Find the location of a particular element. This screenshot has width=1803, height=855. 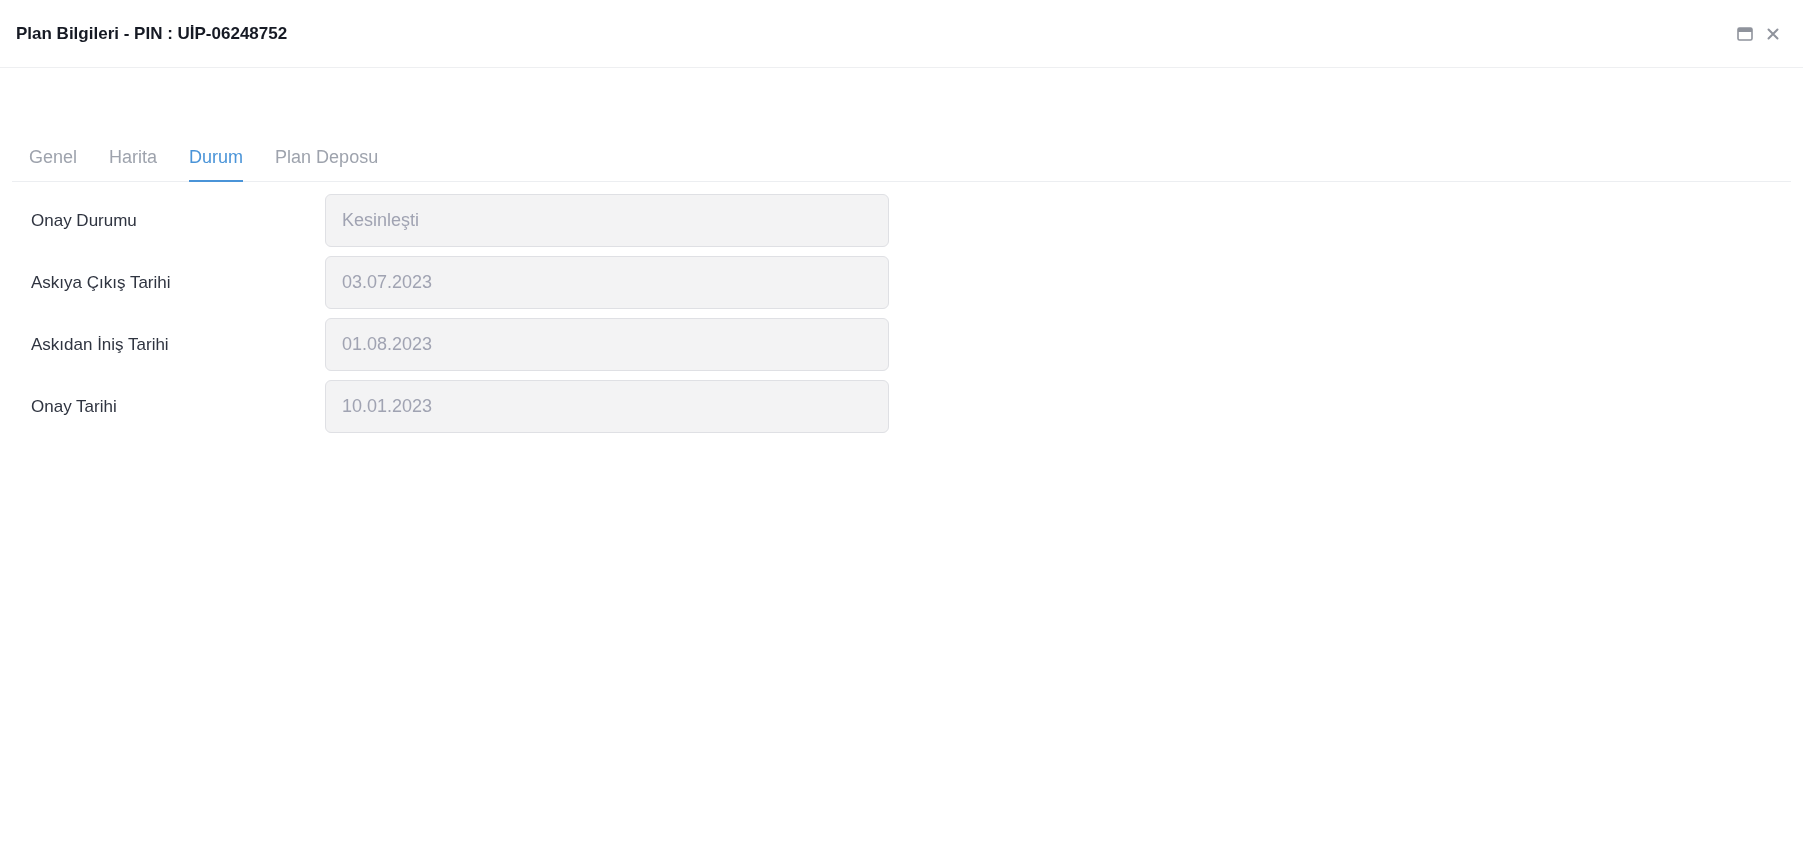

window-icon is located at coordinates (1745, 33).